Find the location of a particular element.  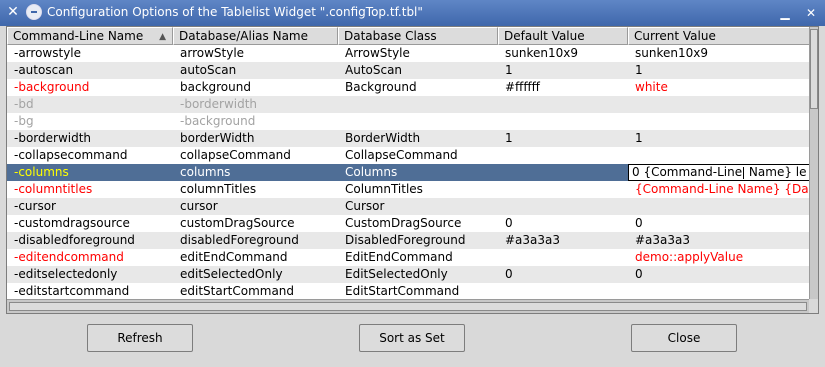

table-cell: -arrowstyle is located at coordinates (90, 53).